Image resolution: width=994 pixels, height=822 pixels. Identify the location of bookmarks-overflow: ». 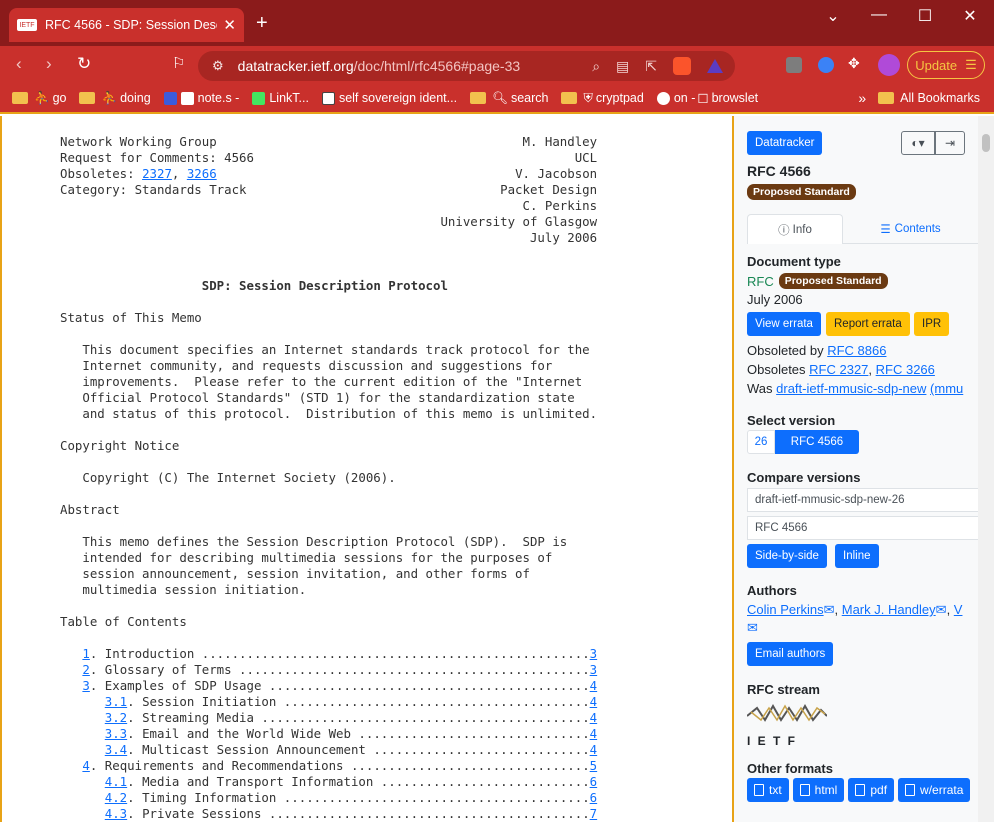
(862, 98).